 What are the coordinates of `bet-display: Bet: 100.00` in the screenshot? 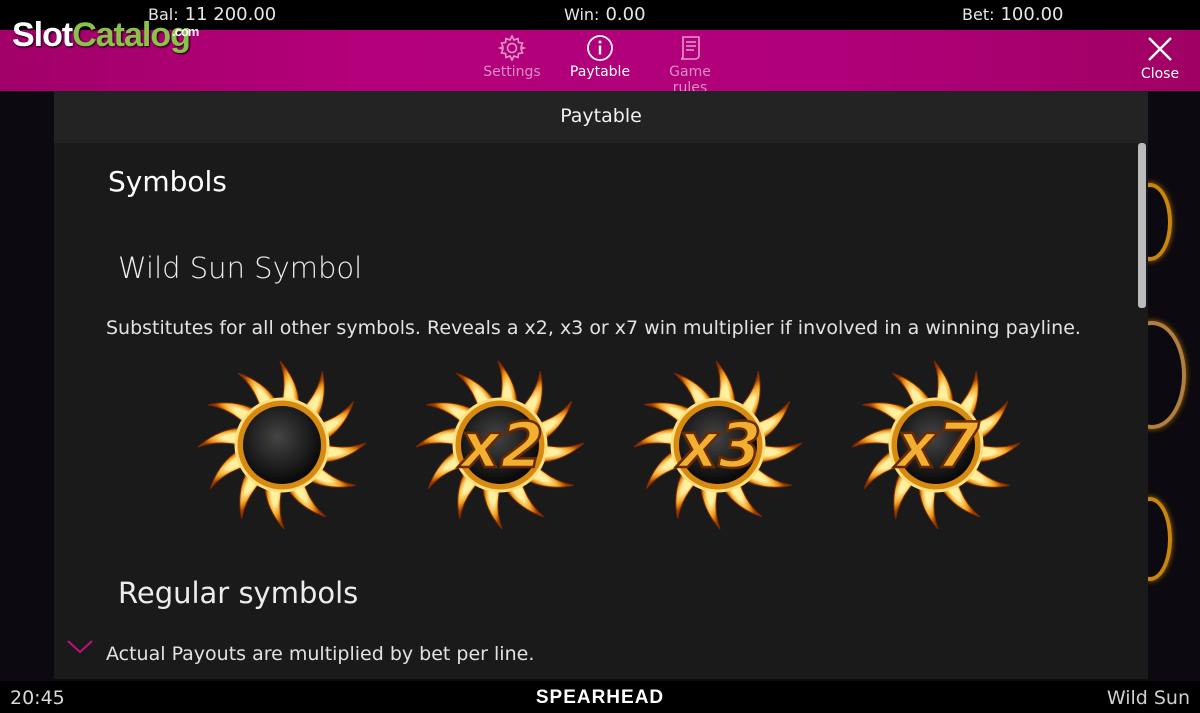 It's located at (1012, 14).